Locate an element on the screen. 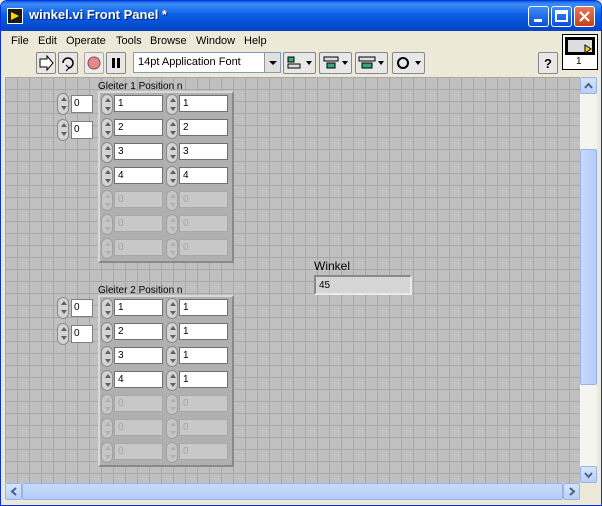  menu-browse: Browse is located at coordinates (168, 41).